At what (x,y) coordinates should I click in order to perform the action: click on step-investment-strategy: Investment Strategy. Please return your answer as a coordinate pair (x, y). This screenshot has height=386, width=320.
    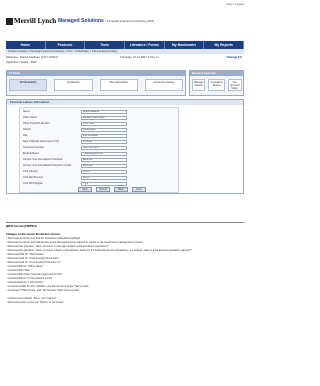
    Looking at the image, I should click on (163, 85).